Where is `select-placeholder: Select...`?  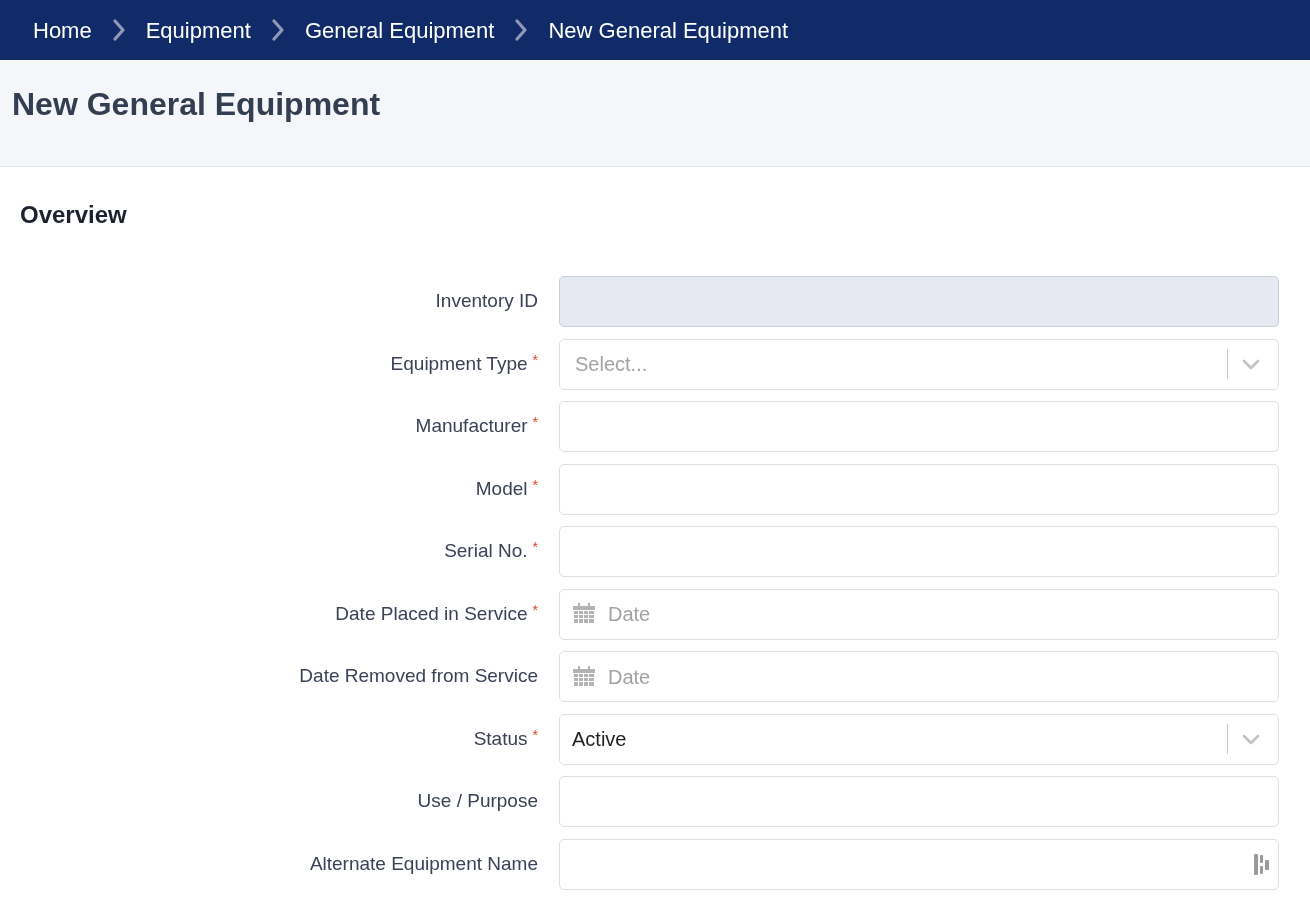 select-placeholder: Select... is located at coordinates (611, 364).